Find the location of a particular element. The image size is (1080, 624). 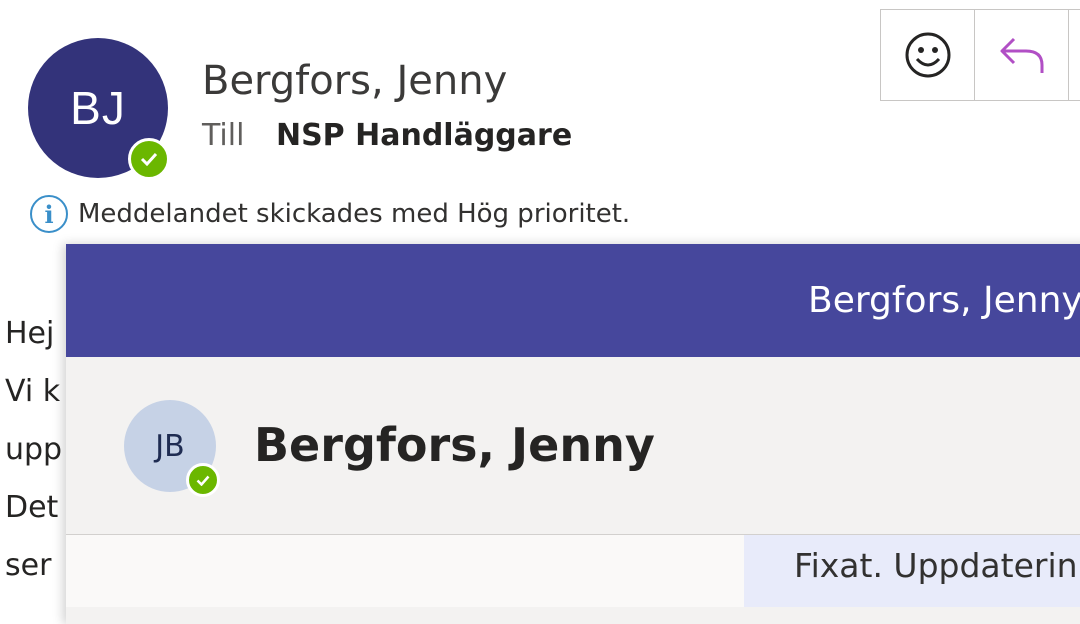

priority-text: Meddelandet skickades med Hög prioritet. is located at coordinates (354, 214).